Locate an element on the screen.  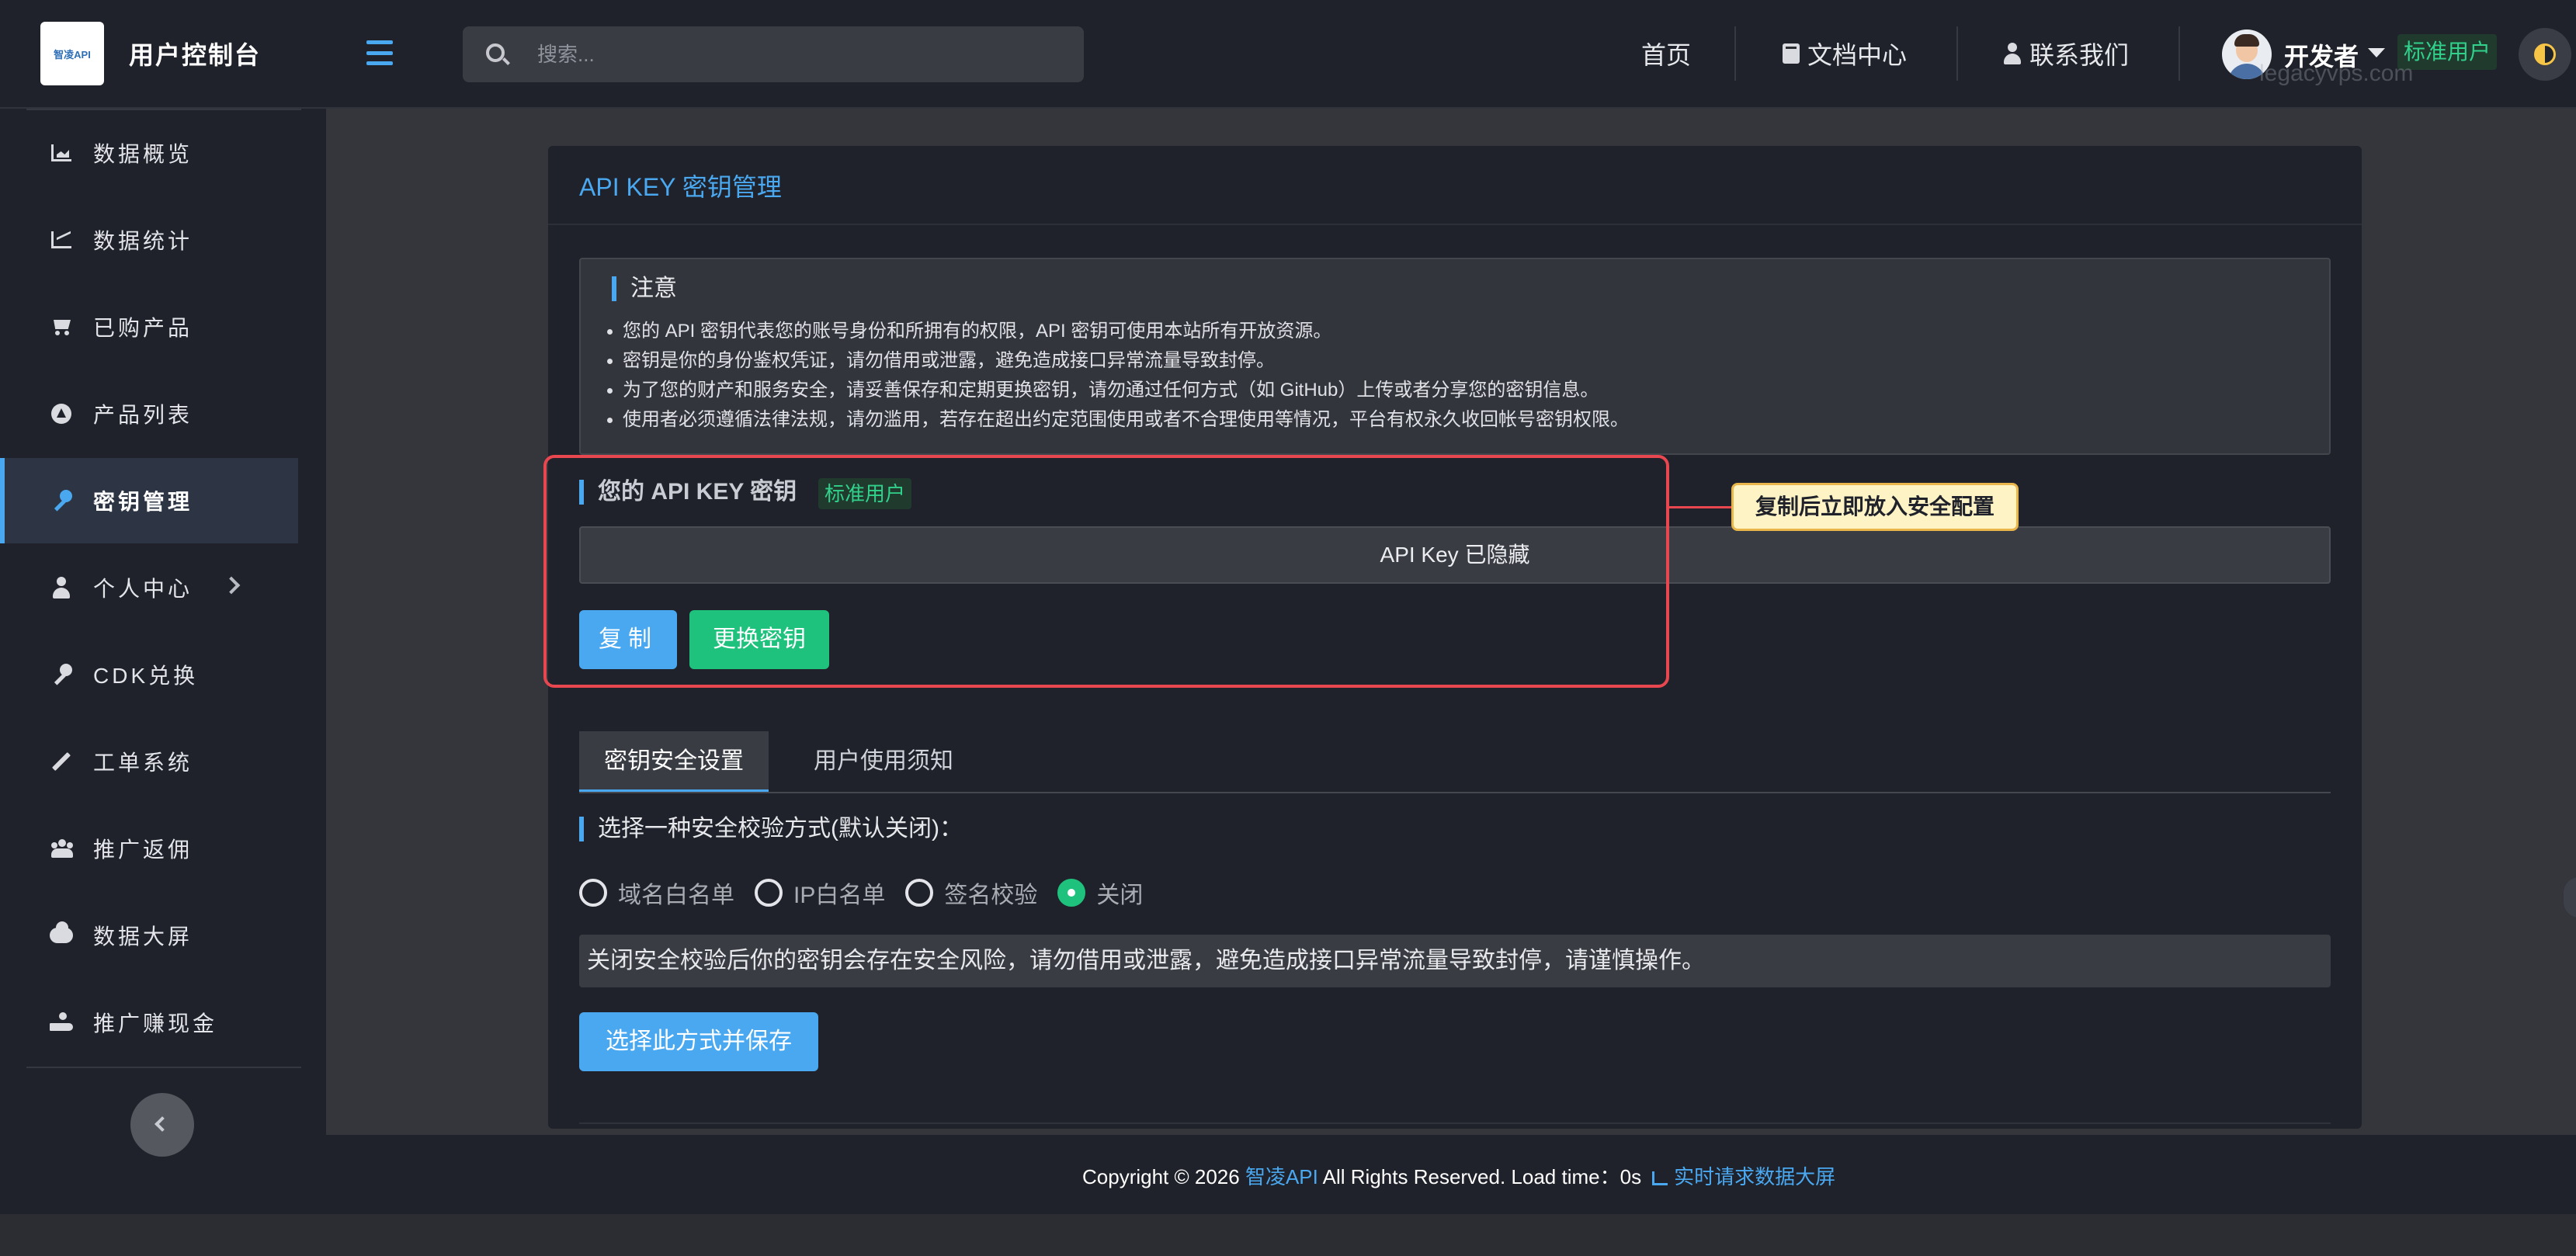
radio-domain-whitelist: 域名白名单 is located at coordinates (656, 893).